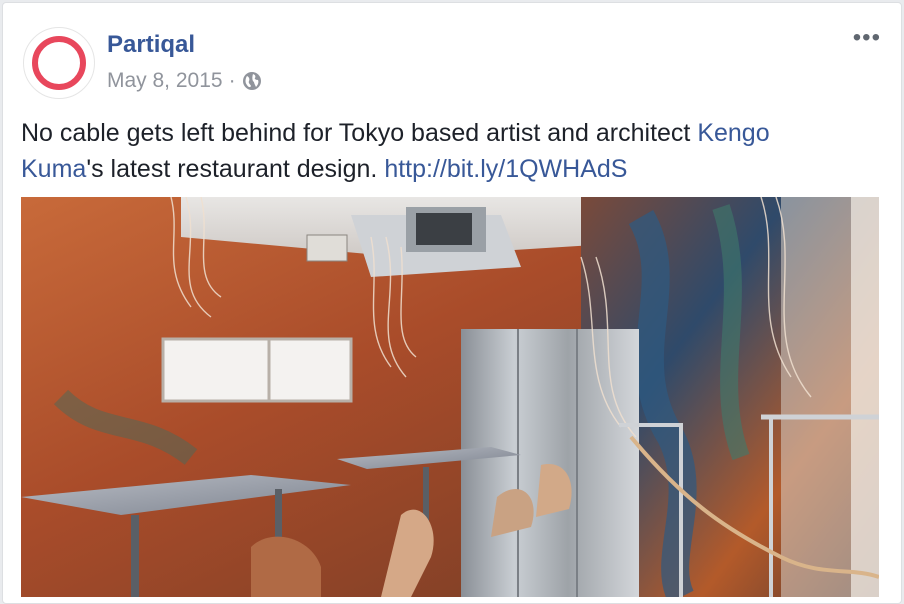 This screenshot has height=604, width=904. Describe the element at coordinates (165, 81) in the screenshot. I see `post-date: May 8, 2015` at that location.